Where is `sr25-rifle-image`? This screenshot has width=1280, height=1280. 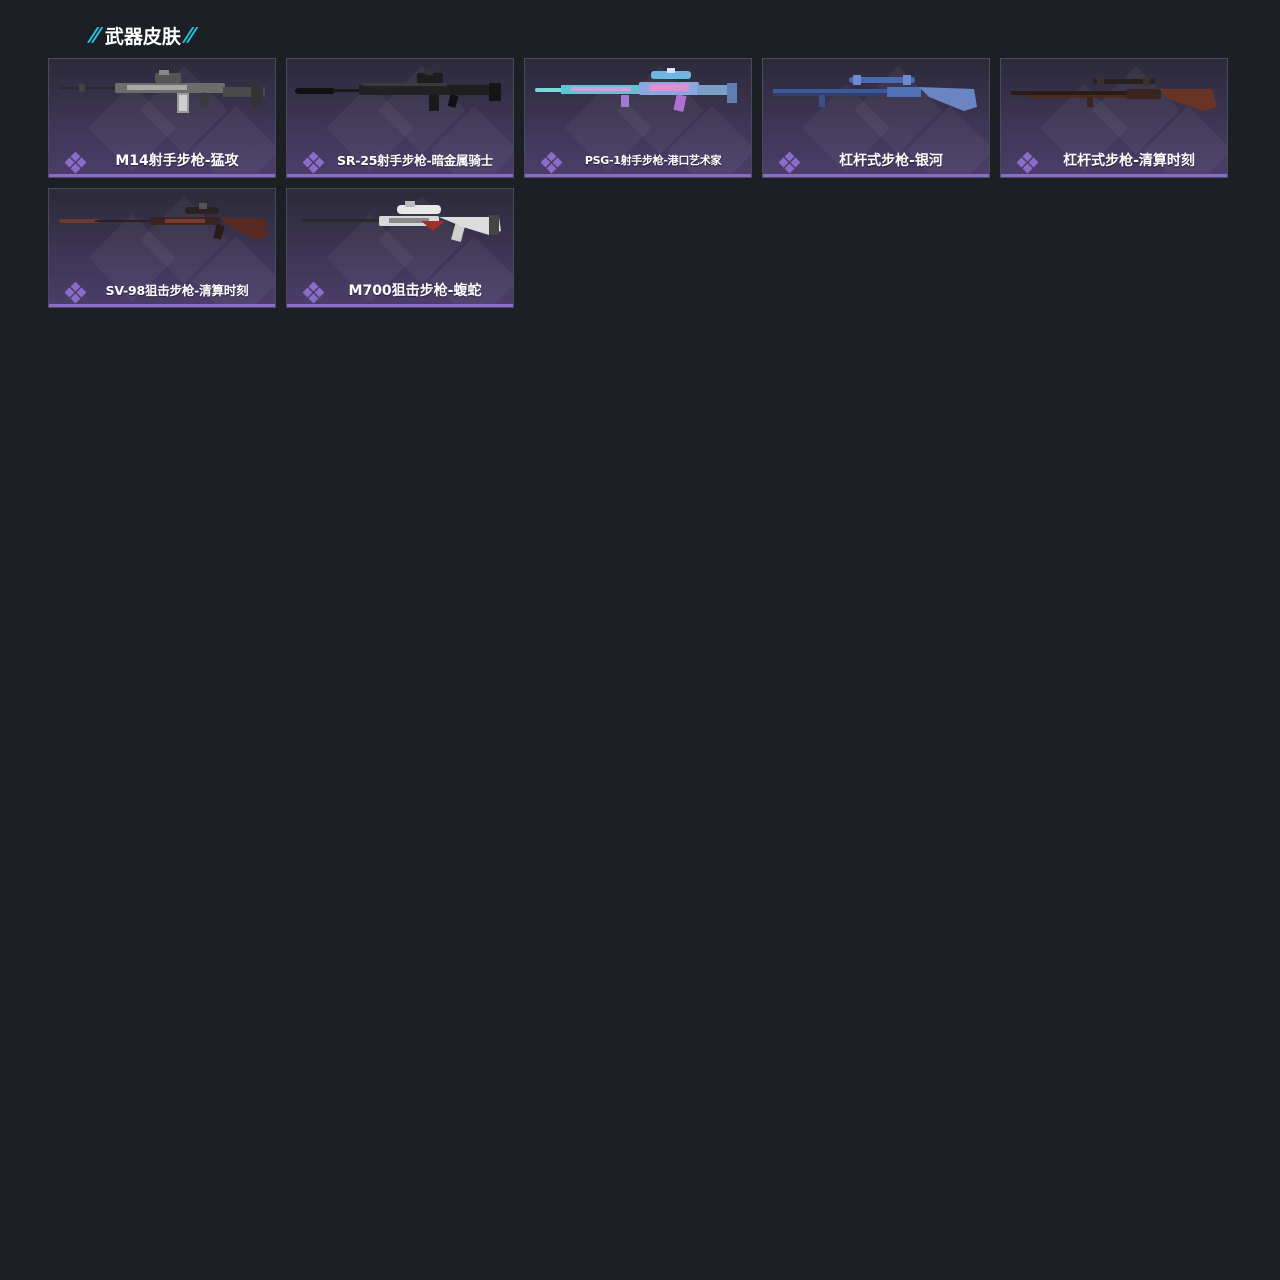
sr25-rifle-image is located at coordinates (398, 90).